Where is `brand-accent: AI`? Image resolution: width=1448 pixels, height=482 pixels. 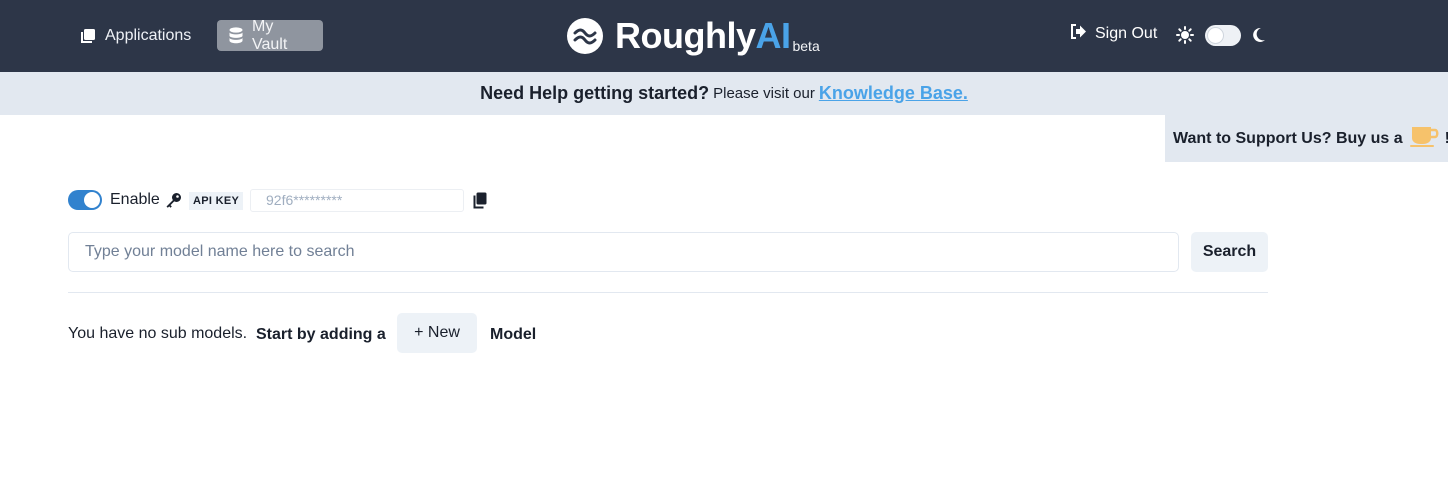
brand-accent: AI is located at coordinates (773, 35).